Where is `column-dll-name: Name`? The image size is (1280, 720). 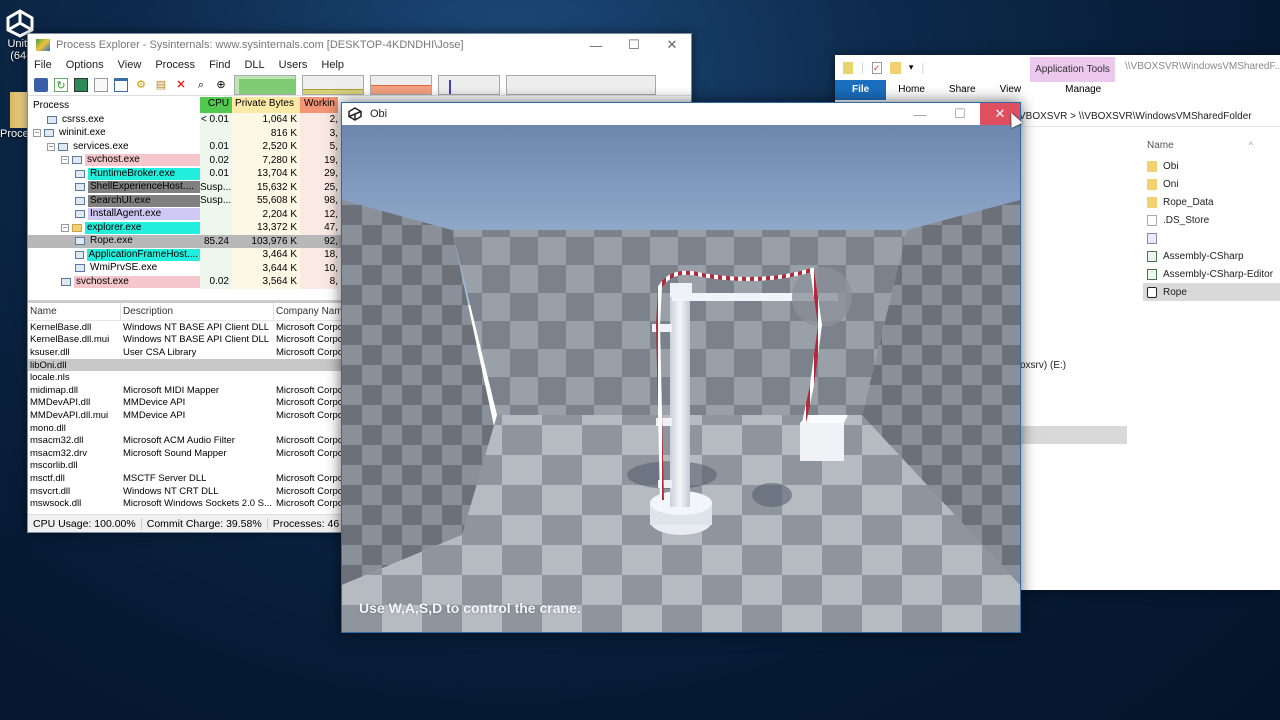 column-dll-name: Name is located at coordinates (74, 311).